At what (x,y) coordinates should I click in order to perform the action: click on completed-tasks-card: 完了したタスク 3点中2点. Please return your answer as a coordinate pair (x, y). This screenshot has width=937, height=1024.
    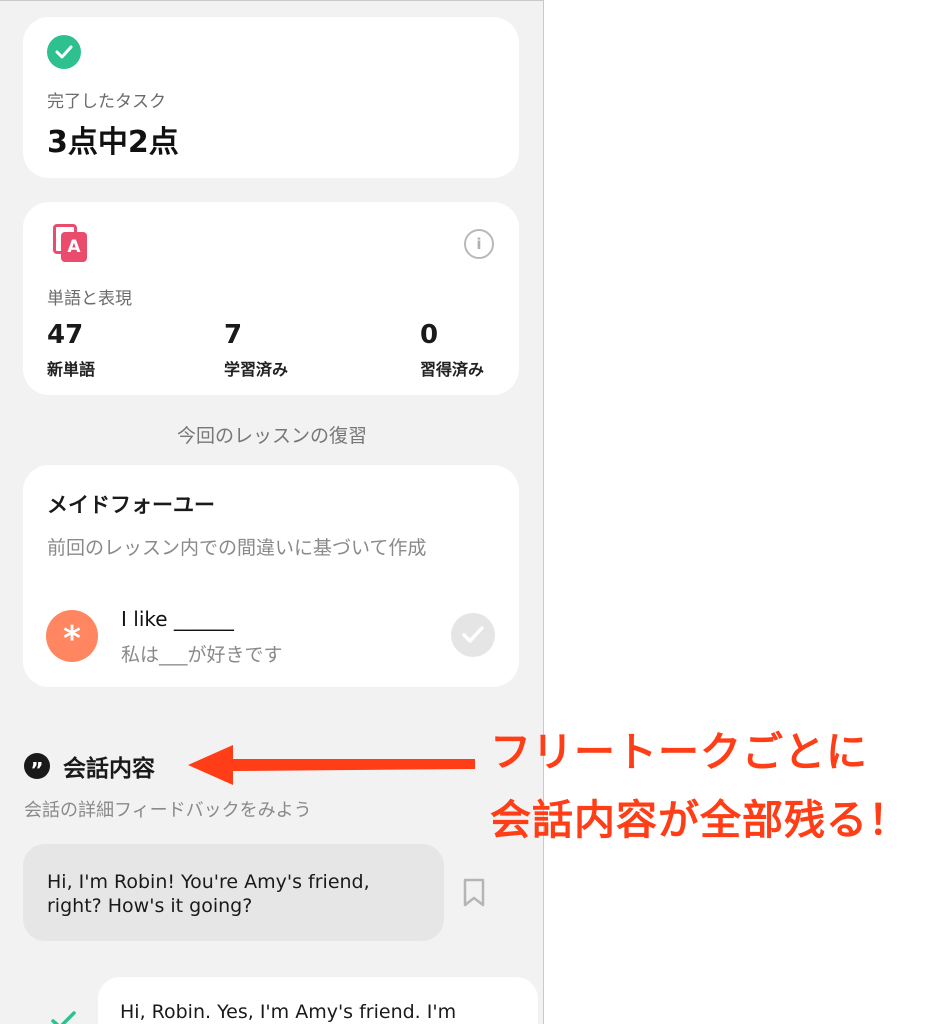
    Looking at the image, I should click on (271, 97).